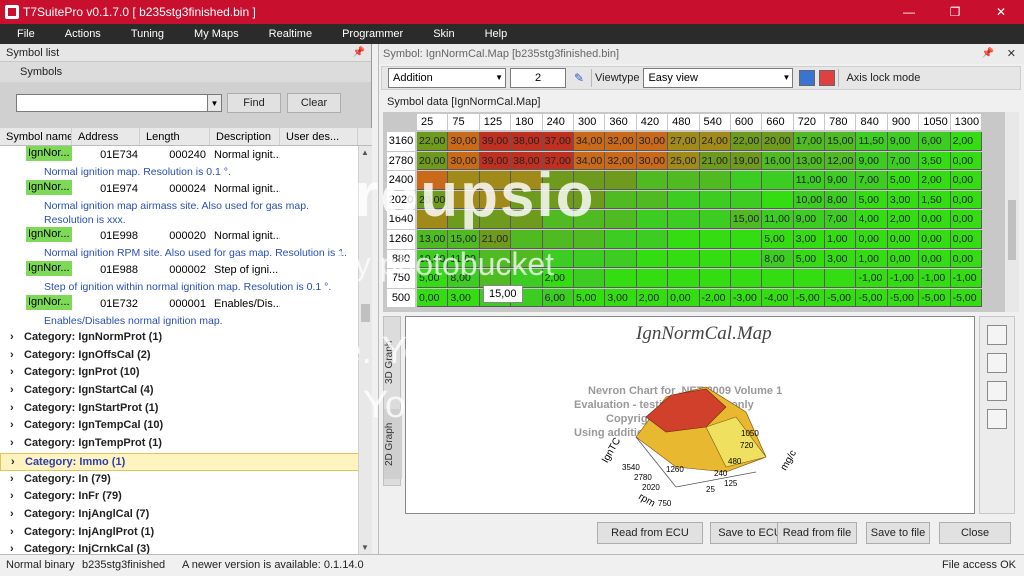 Image resolution: width=1024 pixels, height=576 pixels. Describe the element at coordinates (495, 34) in the screenshot. I see `menu-help: Help` at that location.